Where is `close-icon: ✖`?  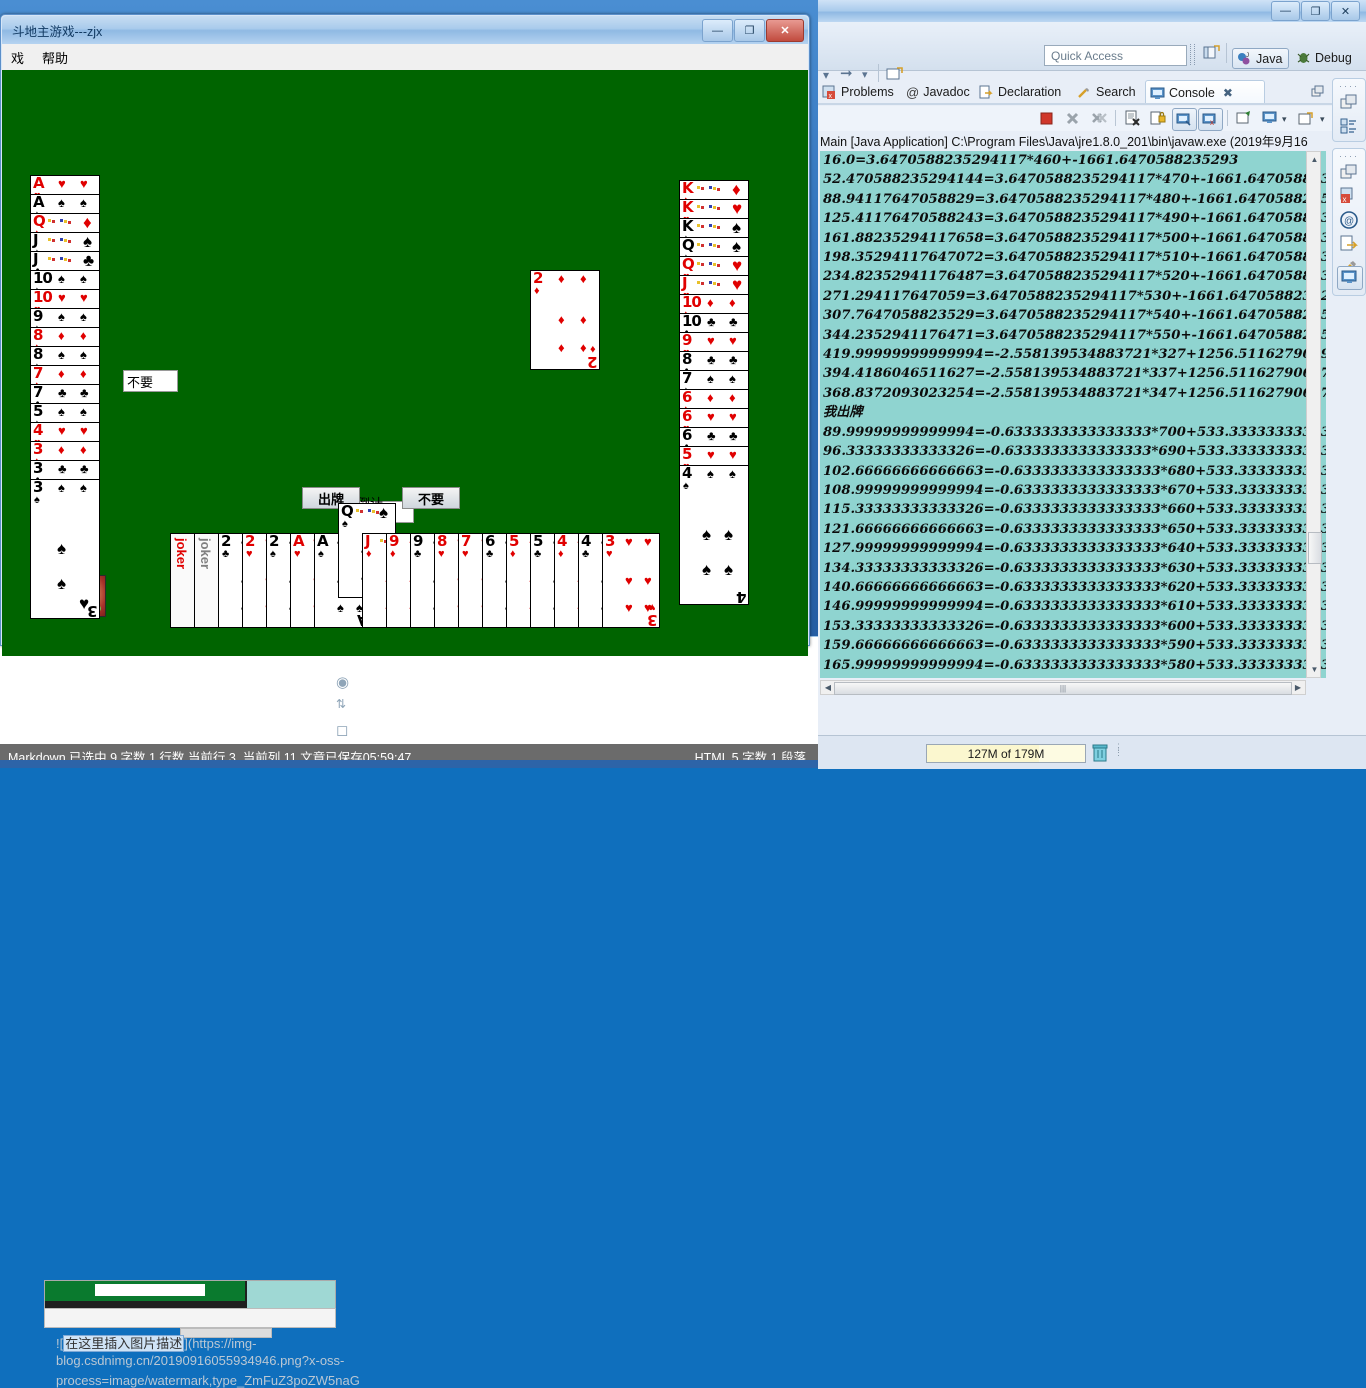 close-icon: ✖ is located at coordinates (1228, 93).